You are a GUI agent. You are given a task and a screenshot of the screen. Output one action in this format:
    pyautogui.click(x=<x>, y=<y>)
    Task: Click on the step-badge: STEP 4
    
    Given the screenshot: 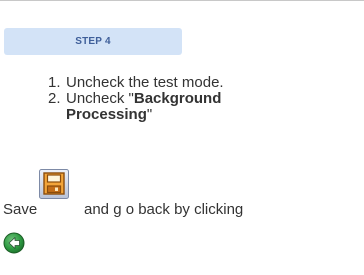 What is the action you would take?
    pyautogui.click(x=93, y=41)
    